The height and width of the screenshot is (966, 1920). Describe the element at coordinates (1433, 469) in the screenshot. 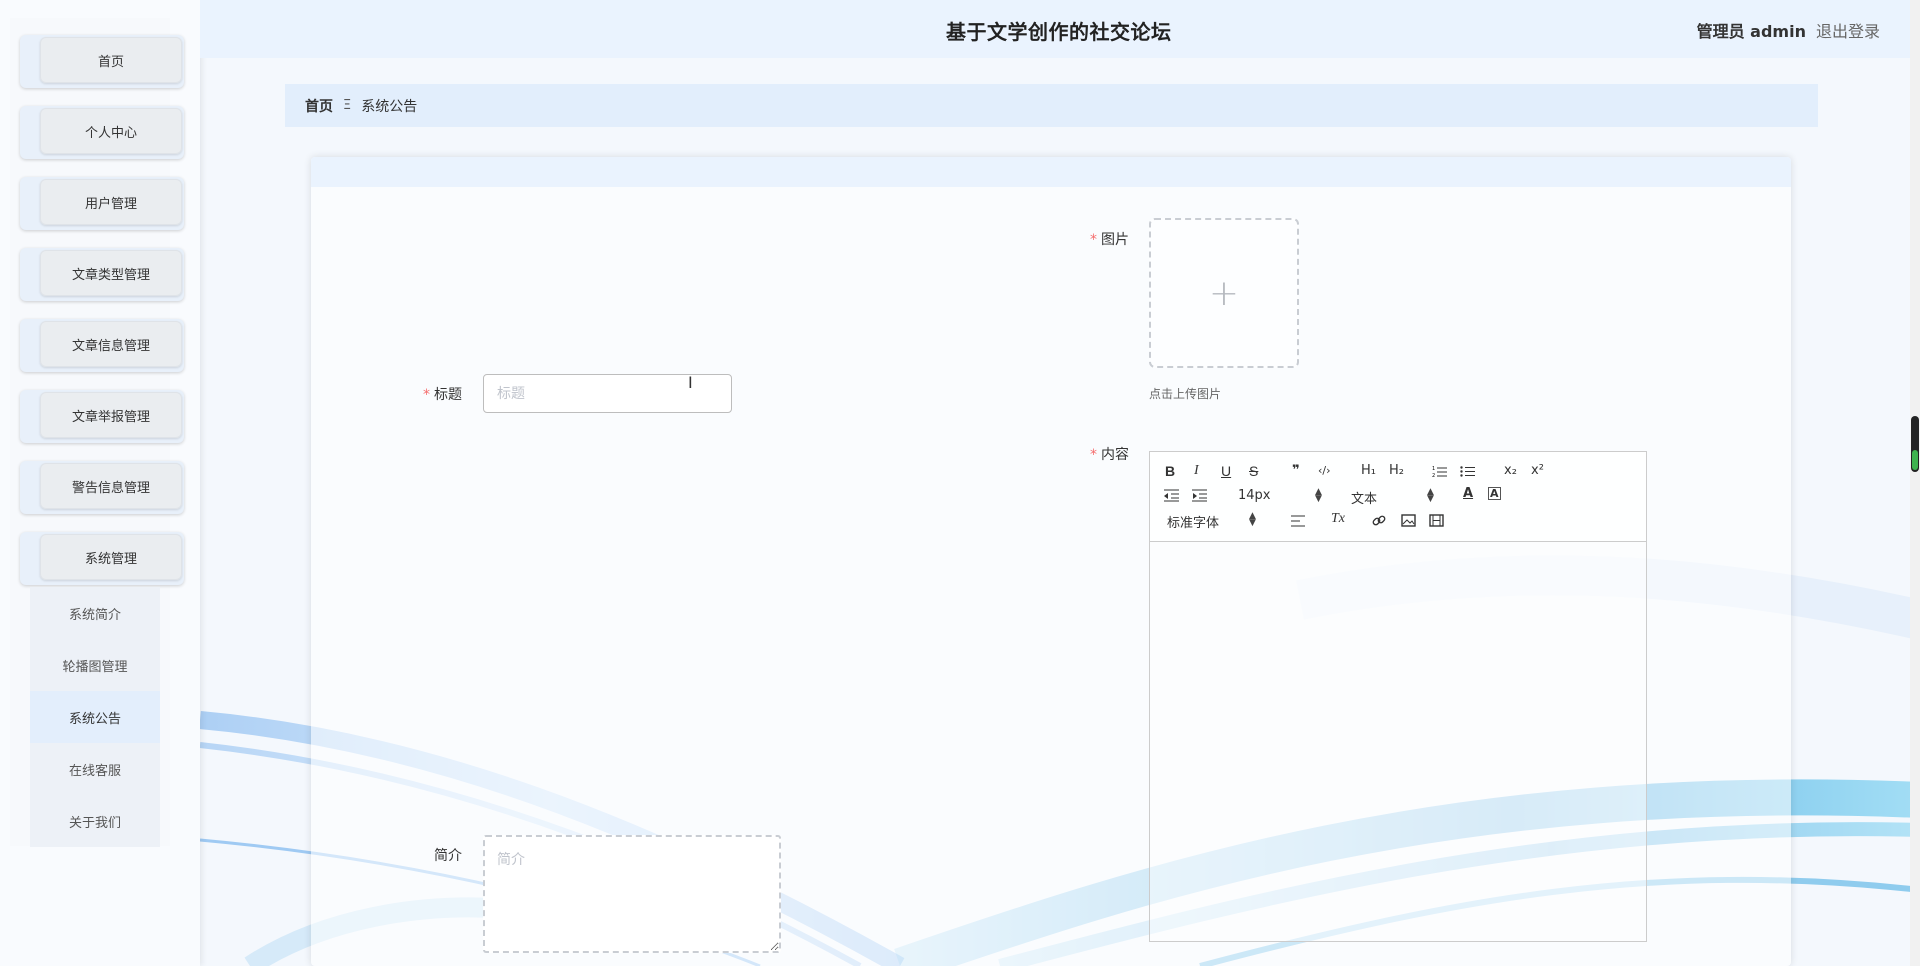

I see `svg-text: 1` at that location.